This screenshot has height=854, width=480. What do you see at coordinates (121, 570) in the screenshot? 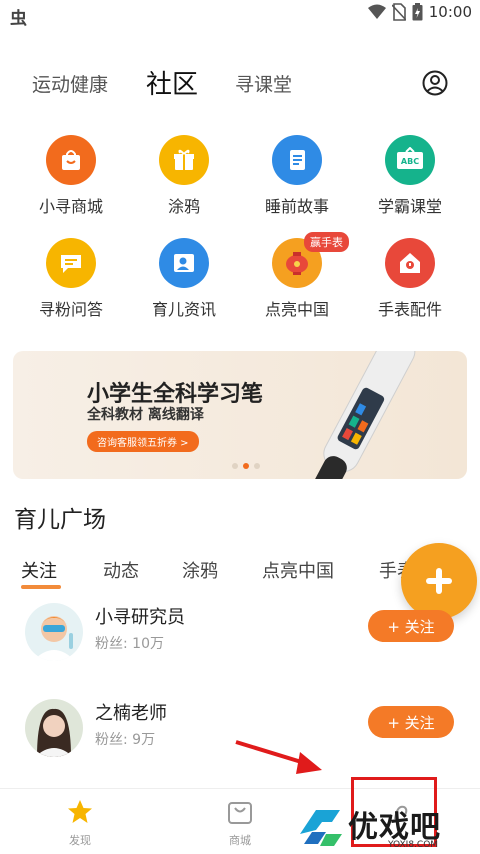
I see `subtab-dynamics: 动态` at bounding box center [121, 570].